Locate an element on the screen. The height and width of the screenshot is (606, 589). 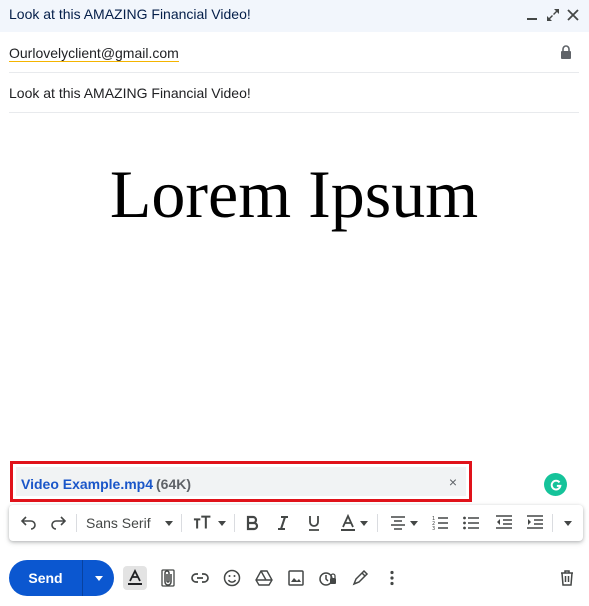
compose-action-bar: Send is located at coordinates (294, 578).